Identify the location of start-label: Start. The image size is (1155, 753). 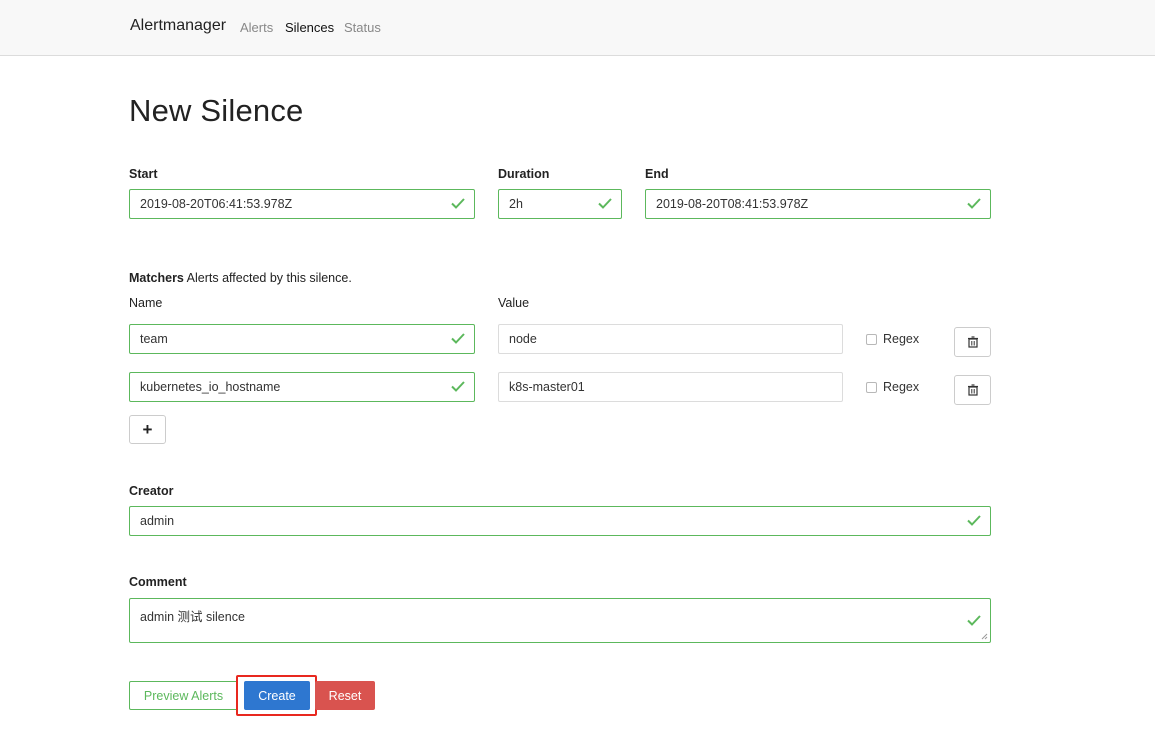
(143, 174).